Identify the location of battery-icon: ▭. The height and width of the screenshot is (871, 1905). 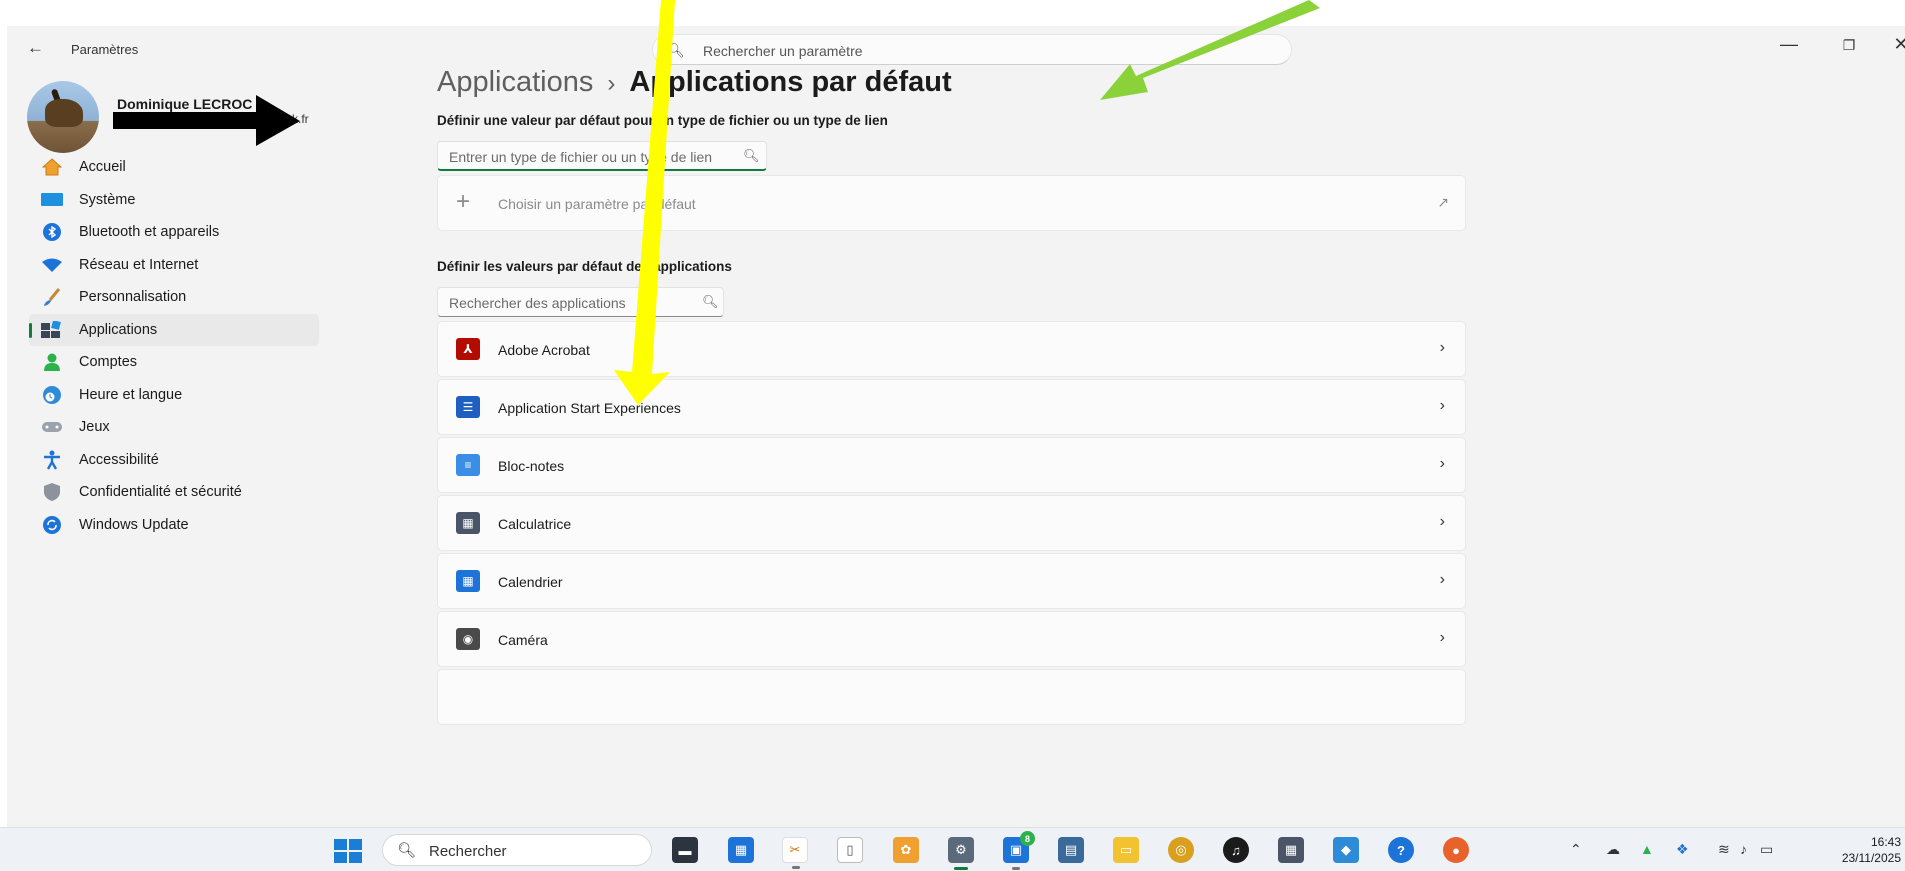
(1766, 849).